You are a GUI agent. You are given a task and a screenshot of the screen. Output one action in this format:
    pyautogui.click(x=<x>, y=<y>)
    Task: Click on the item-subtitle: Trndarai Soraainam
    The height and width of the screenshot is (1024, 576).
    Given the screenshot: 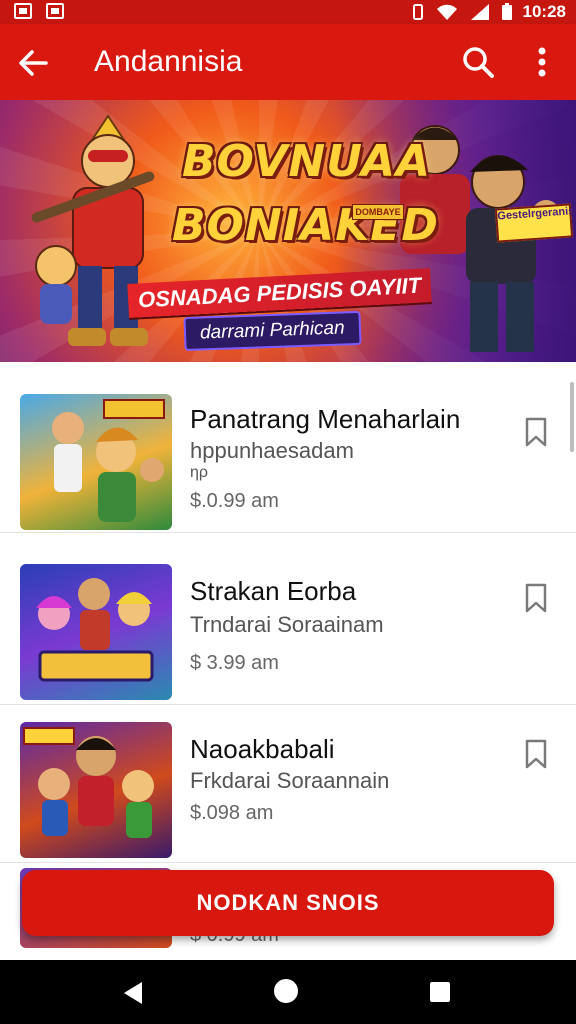 What is the action you would take?
    pyautogui.click(x=287, y=624)
    